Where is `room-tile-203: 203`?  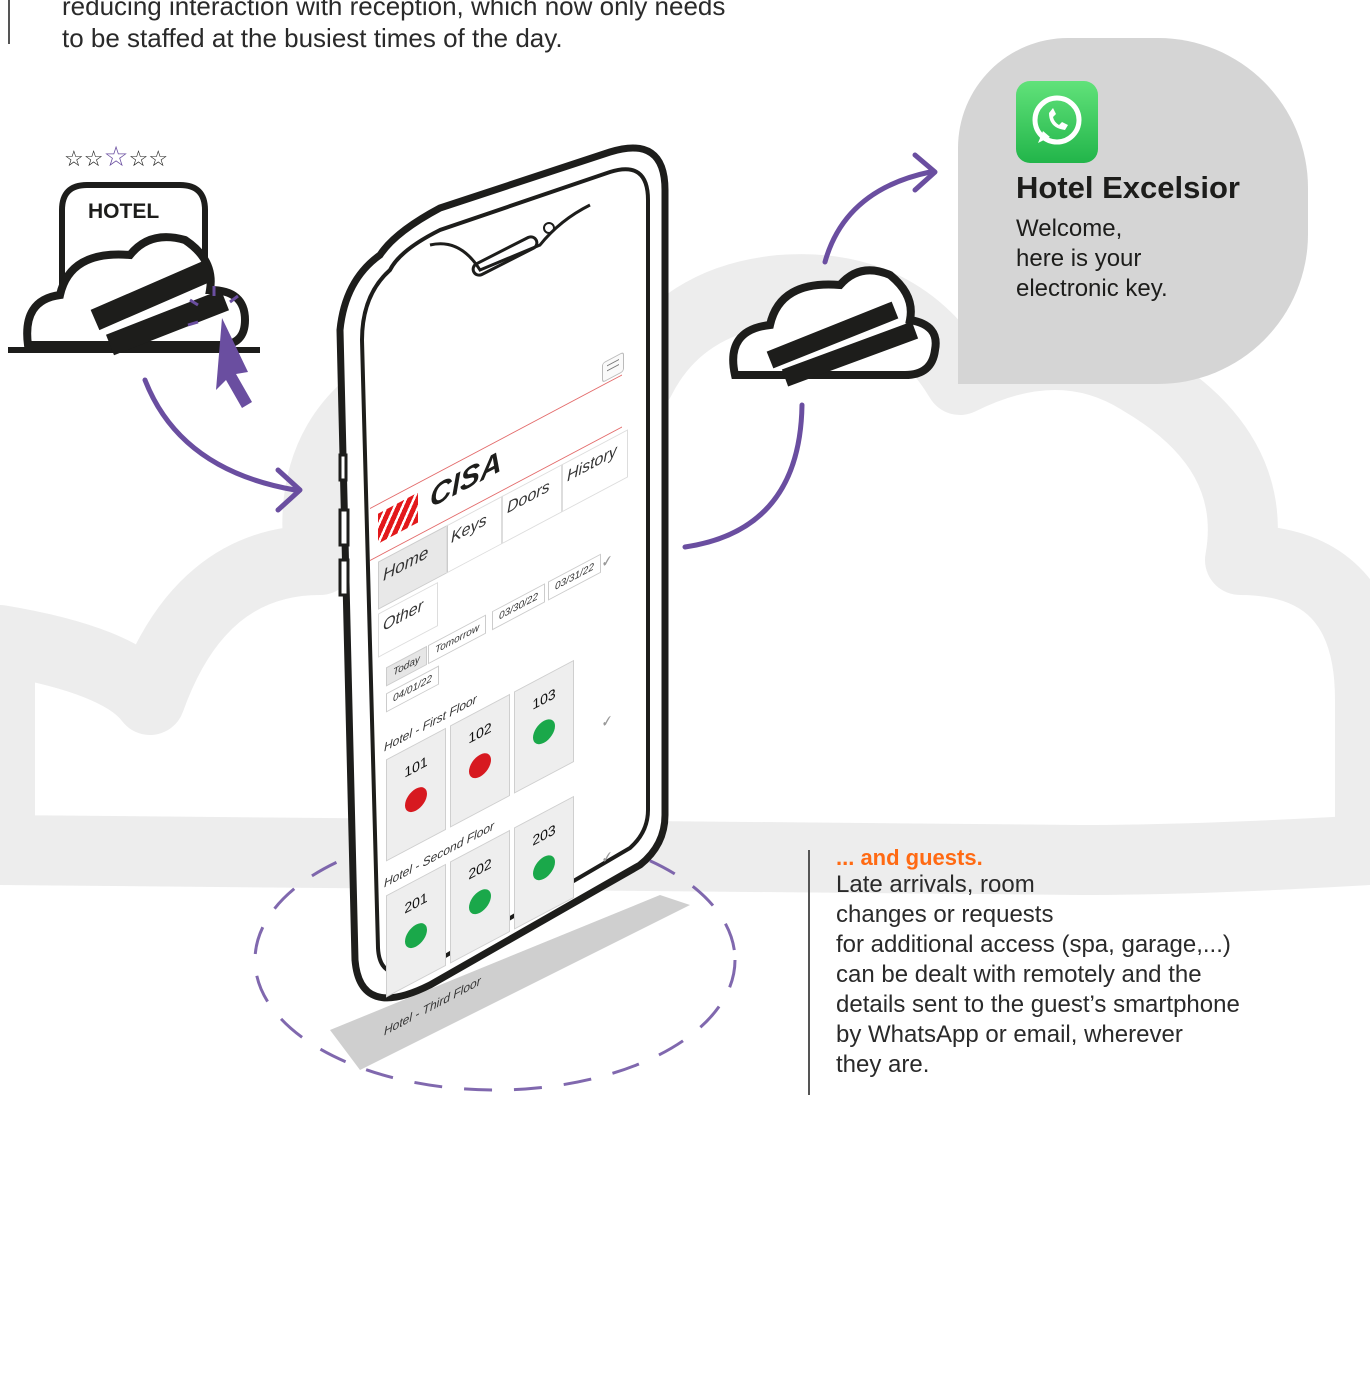 room-tile-203: 203 is located at coordinates (544, 862).